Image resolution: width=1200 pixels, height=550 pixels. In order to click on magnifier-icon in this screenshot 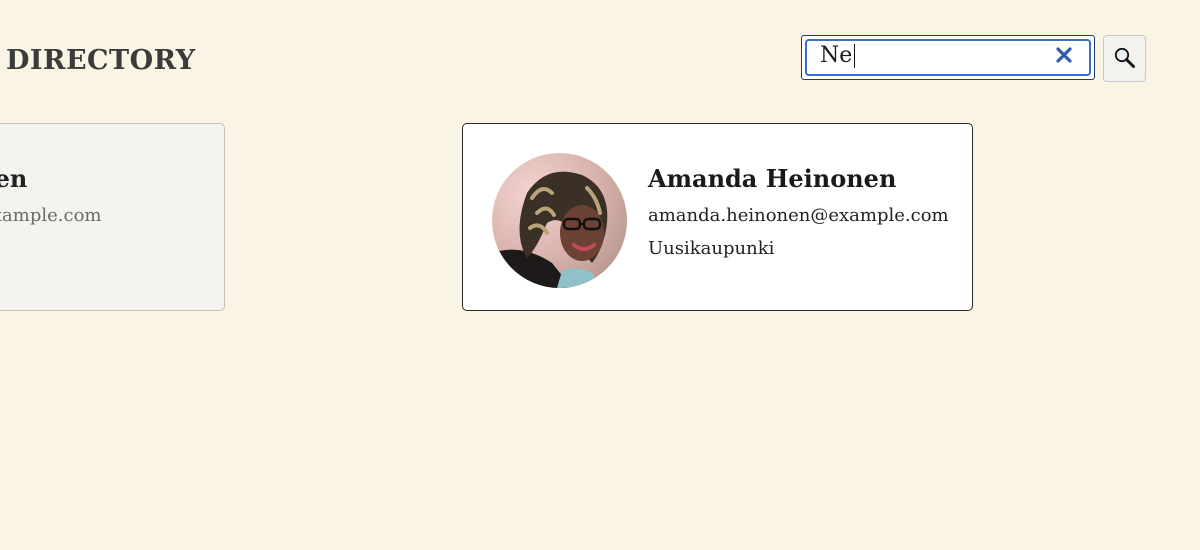, I will do `click(1124, 57)`.